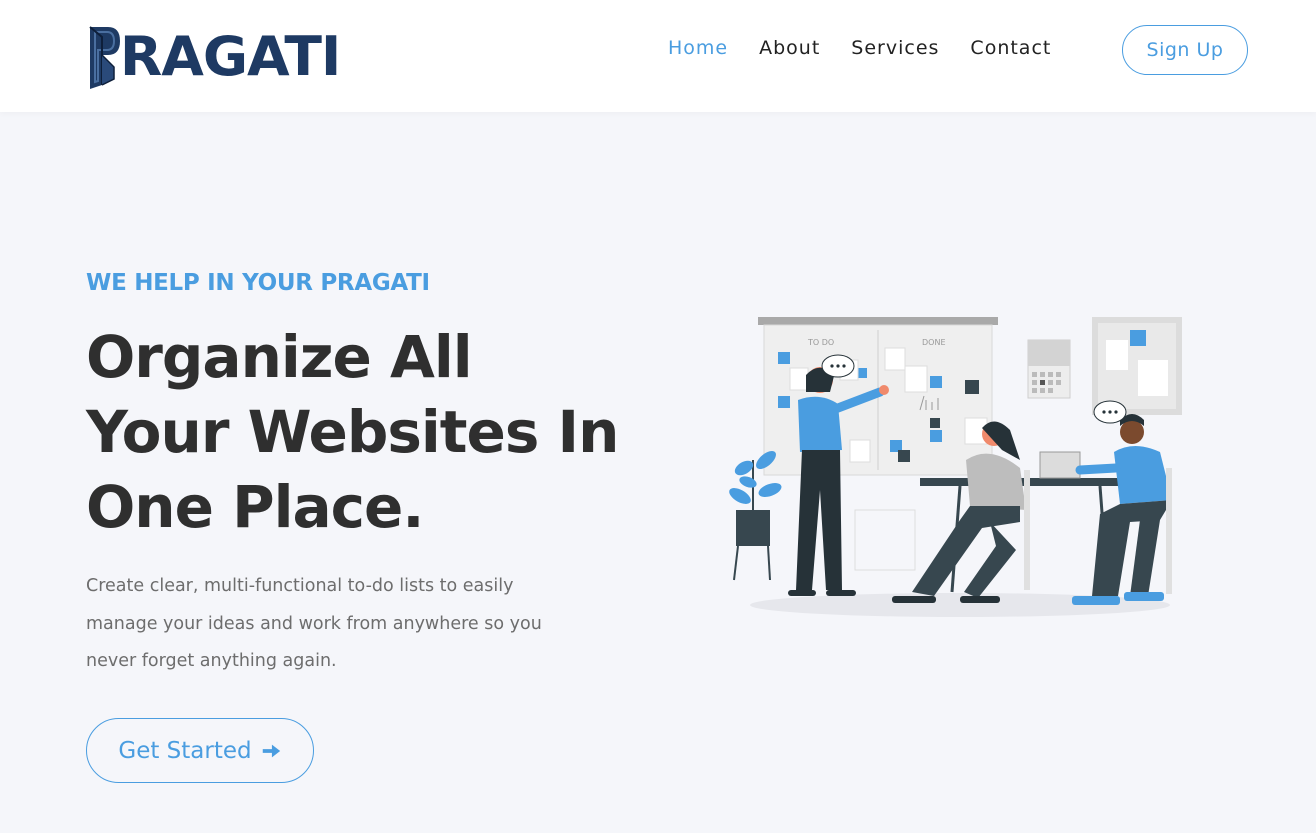 The height and width of the screenshot is (833, 1316). Describe the element at coordinates (895, 48) in the screenshot. I see `nav-services: Services` at that location.